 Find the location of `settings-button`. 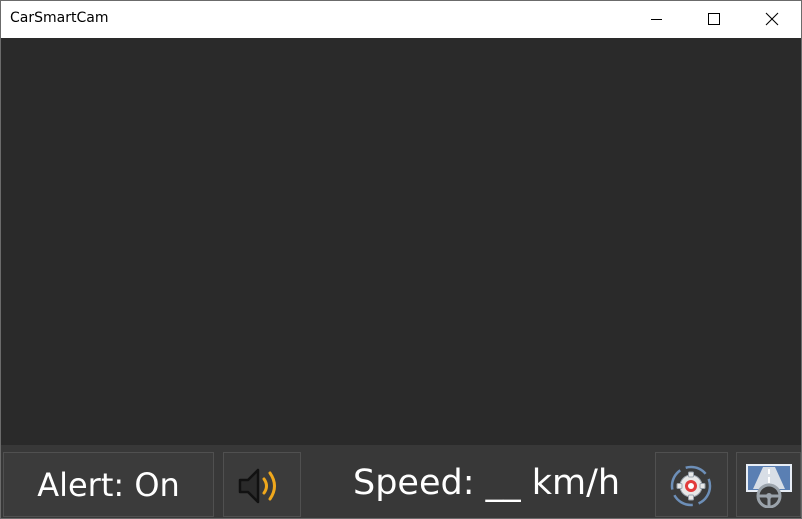

settings-button is located at coordinates (691, 484).